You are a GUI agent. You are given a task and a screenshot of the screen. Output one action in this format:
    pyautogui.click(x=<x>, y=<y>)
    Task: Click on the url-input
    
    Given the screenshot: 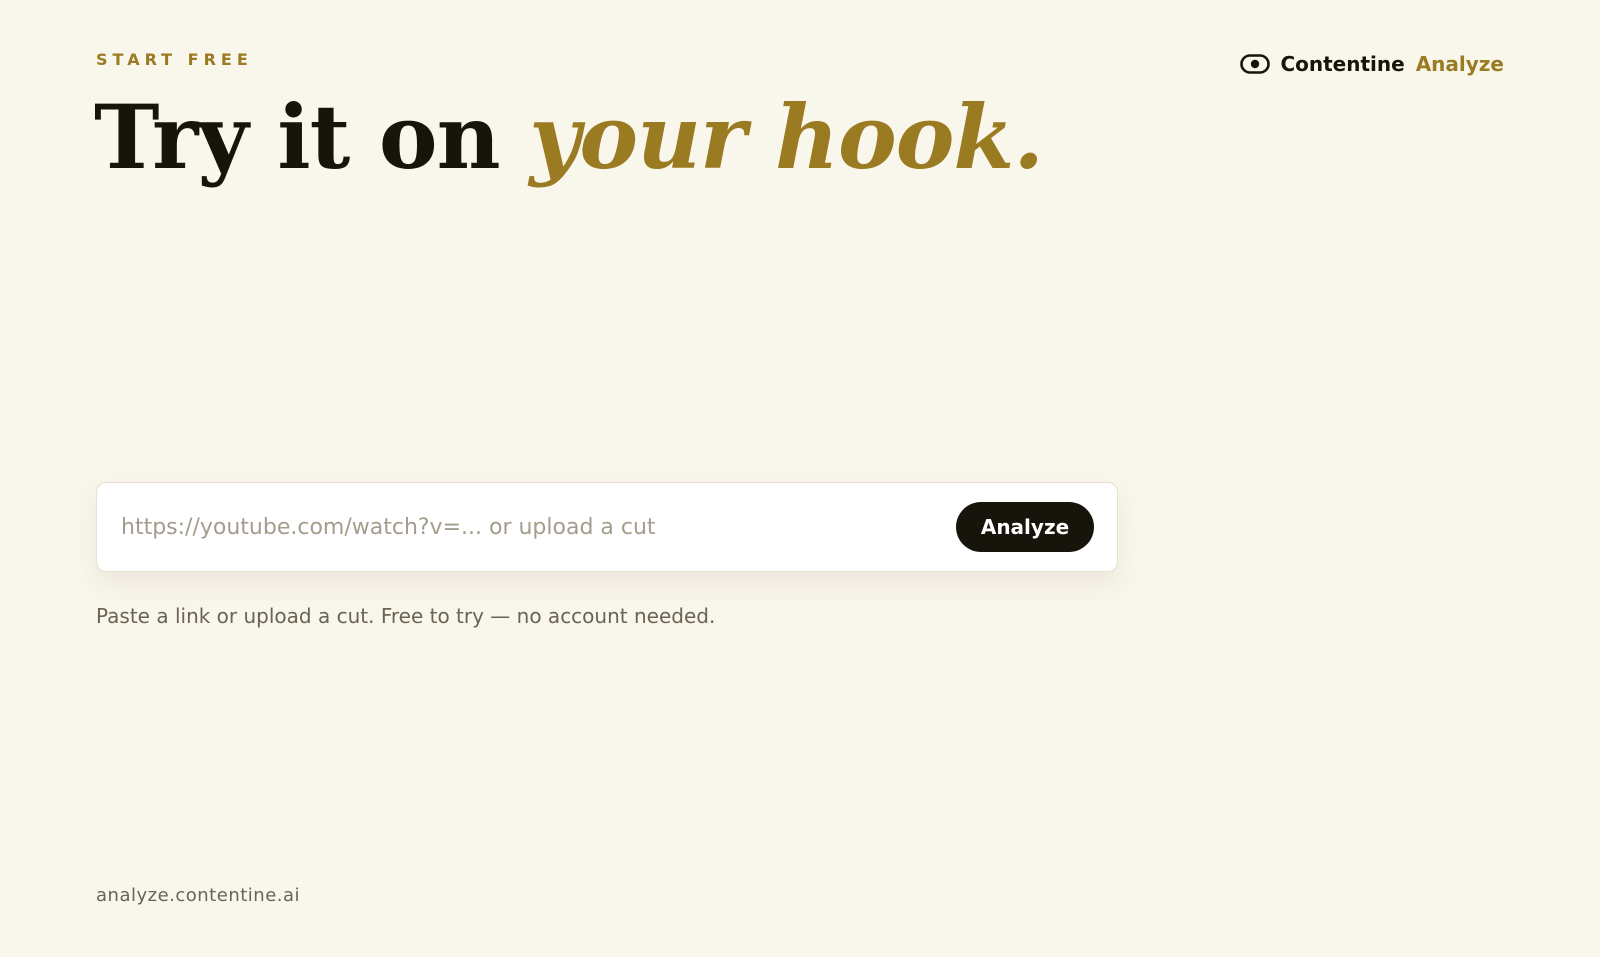 What is the action you would take?
    pyautogui.click(x=538, y=527)
    